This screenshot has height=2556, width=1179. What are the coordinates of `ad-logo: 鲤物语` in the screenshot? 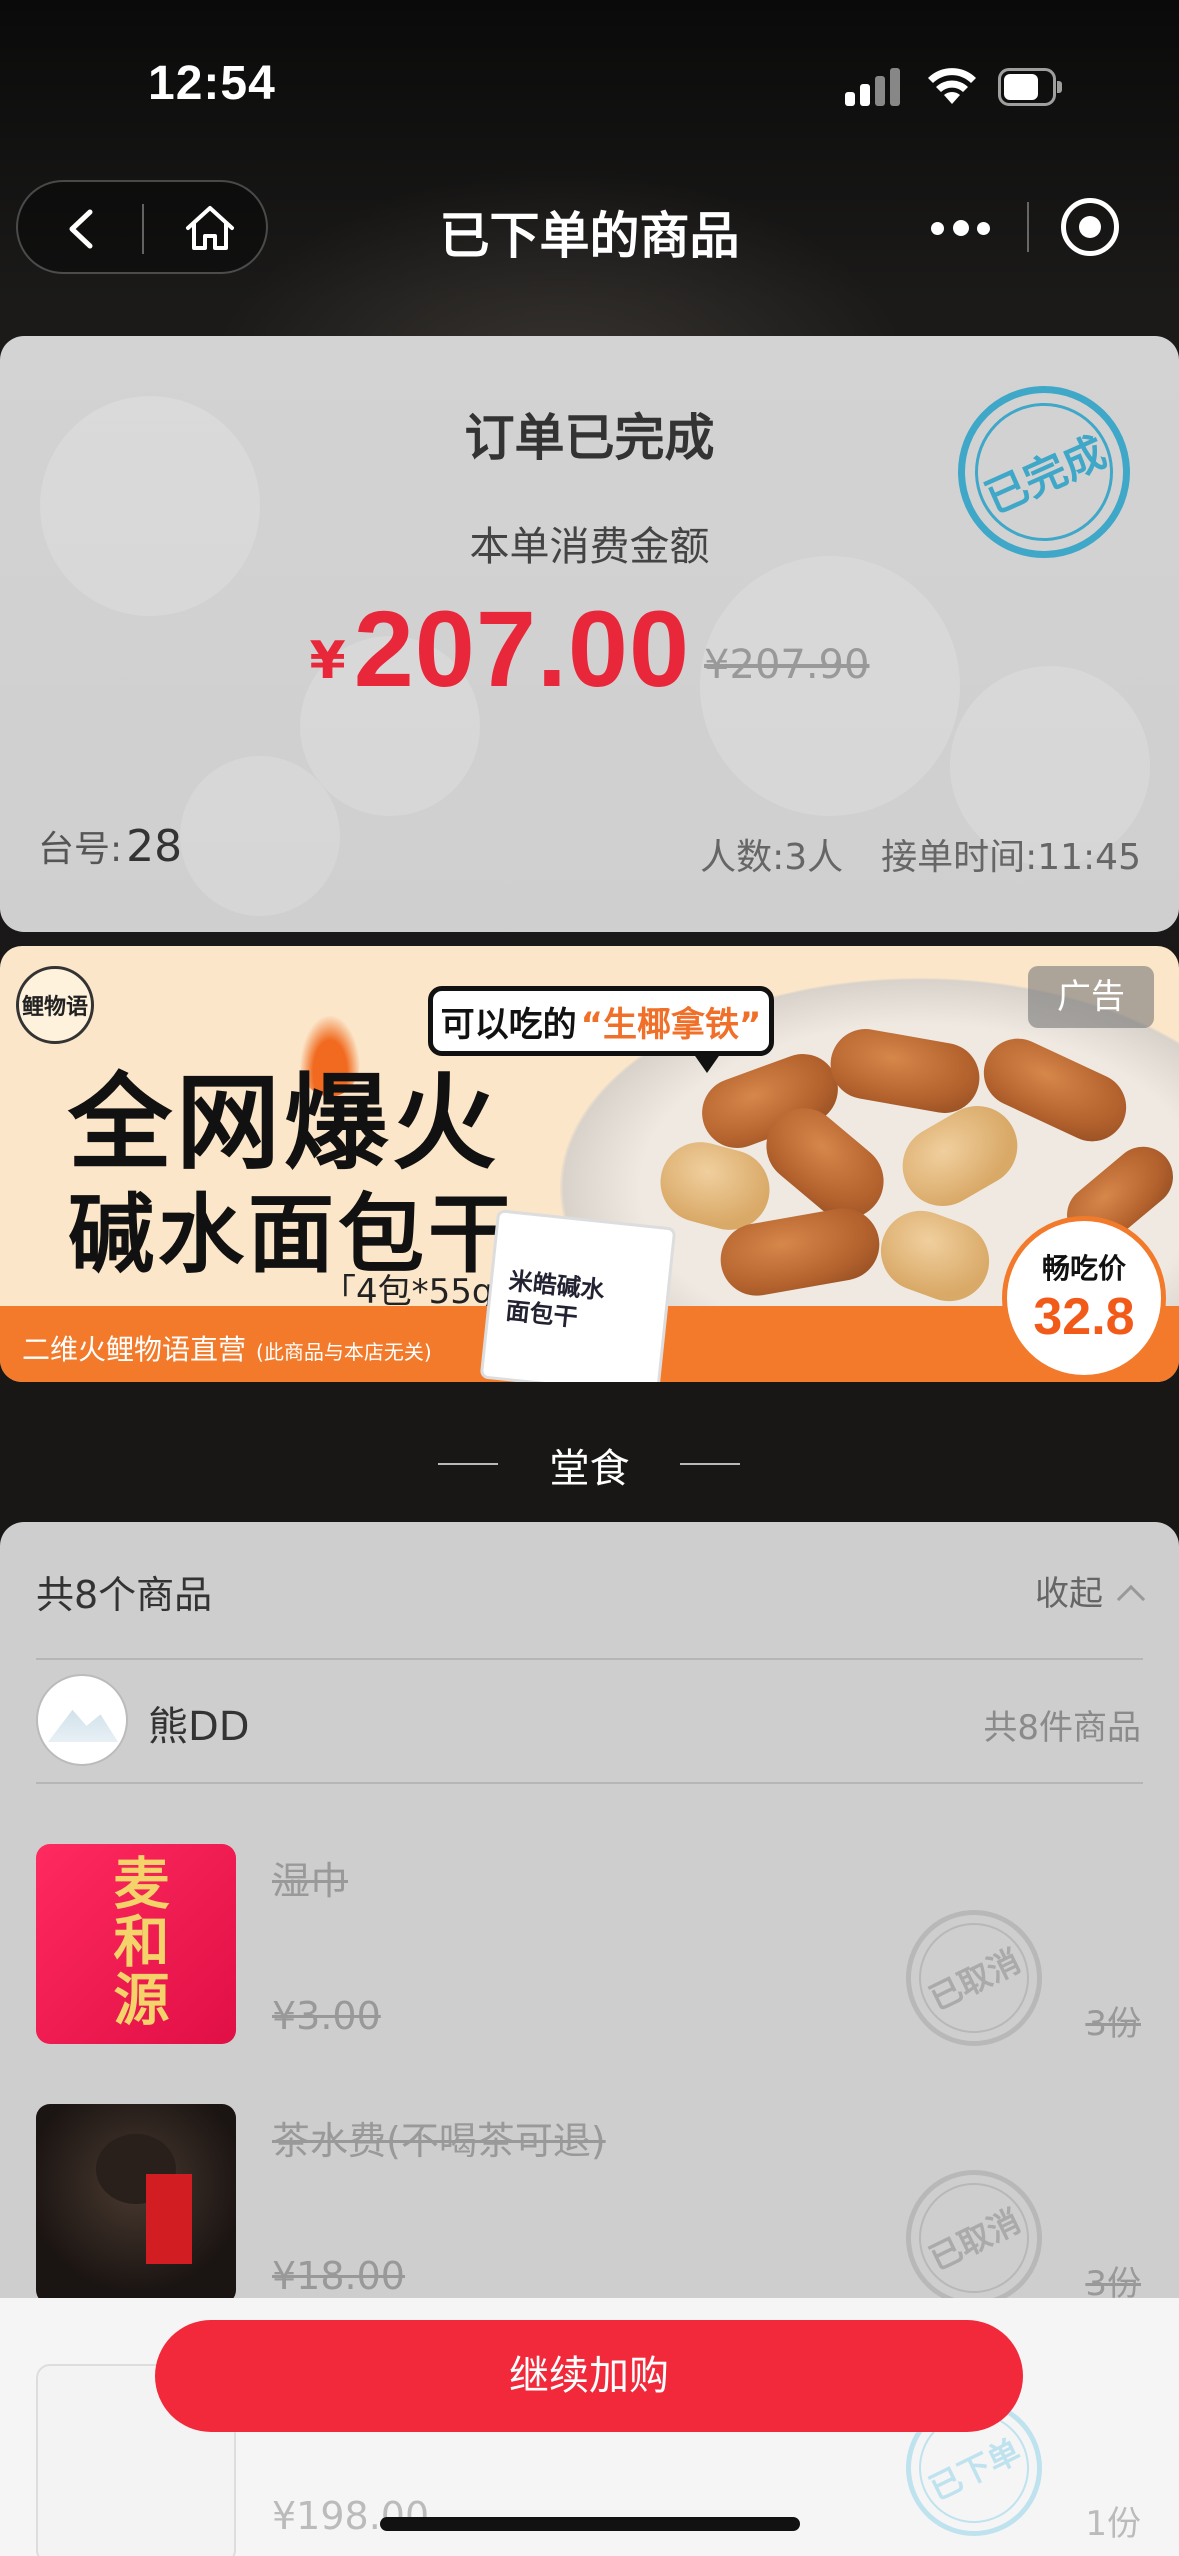 It's located at (55, 1005).